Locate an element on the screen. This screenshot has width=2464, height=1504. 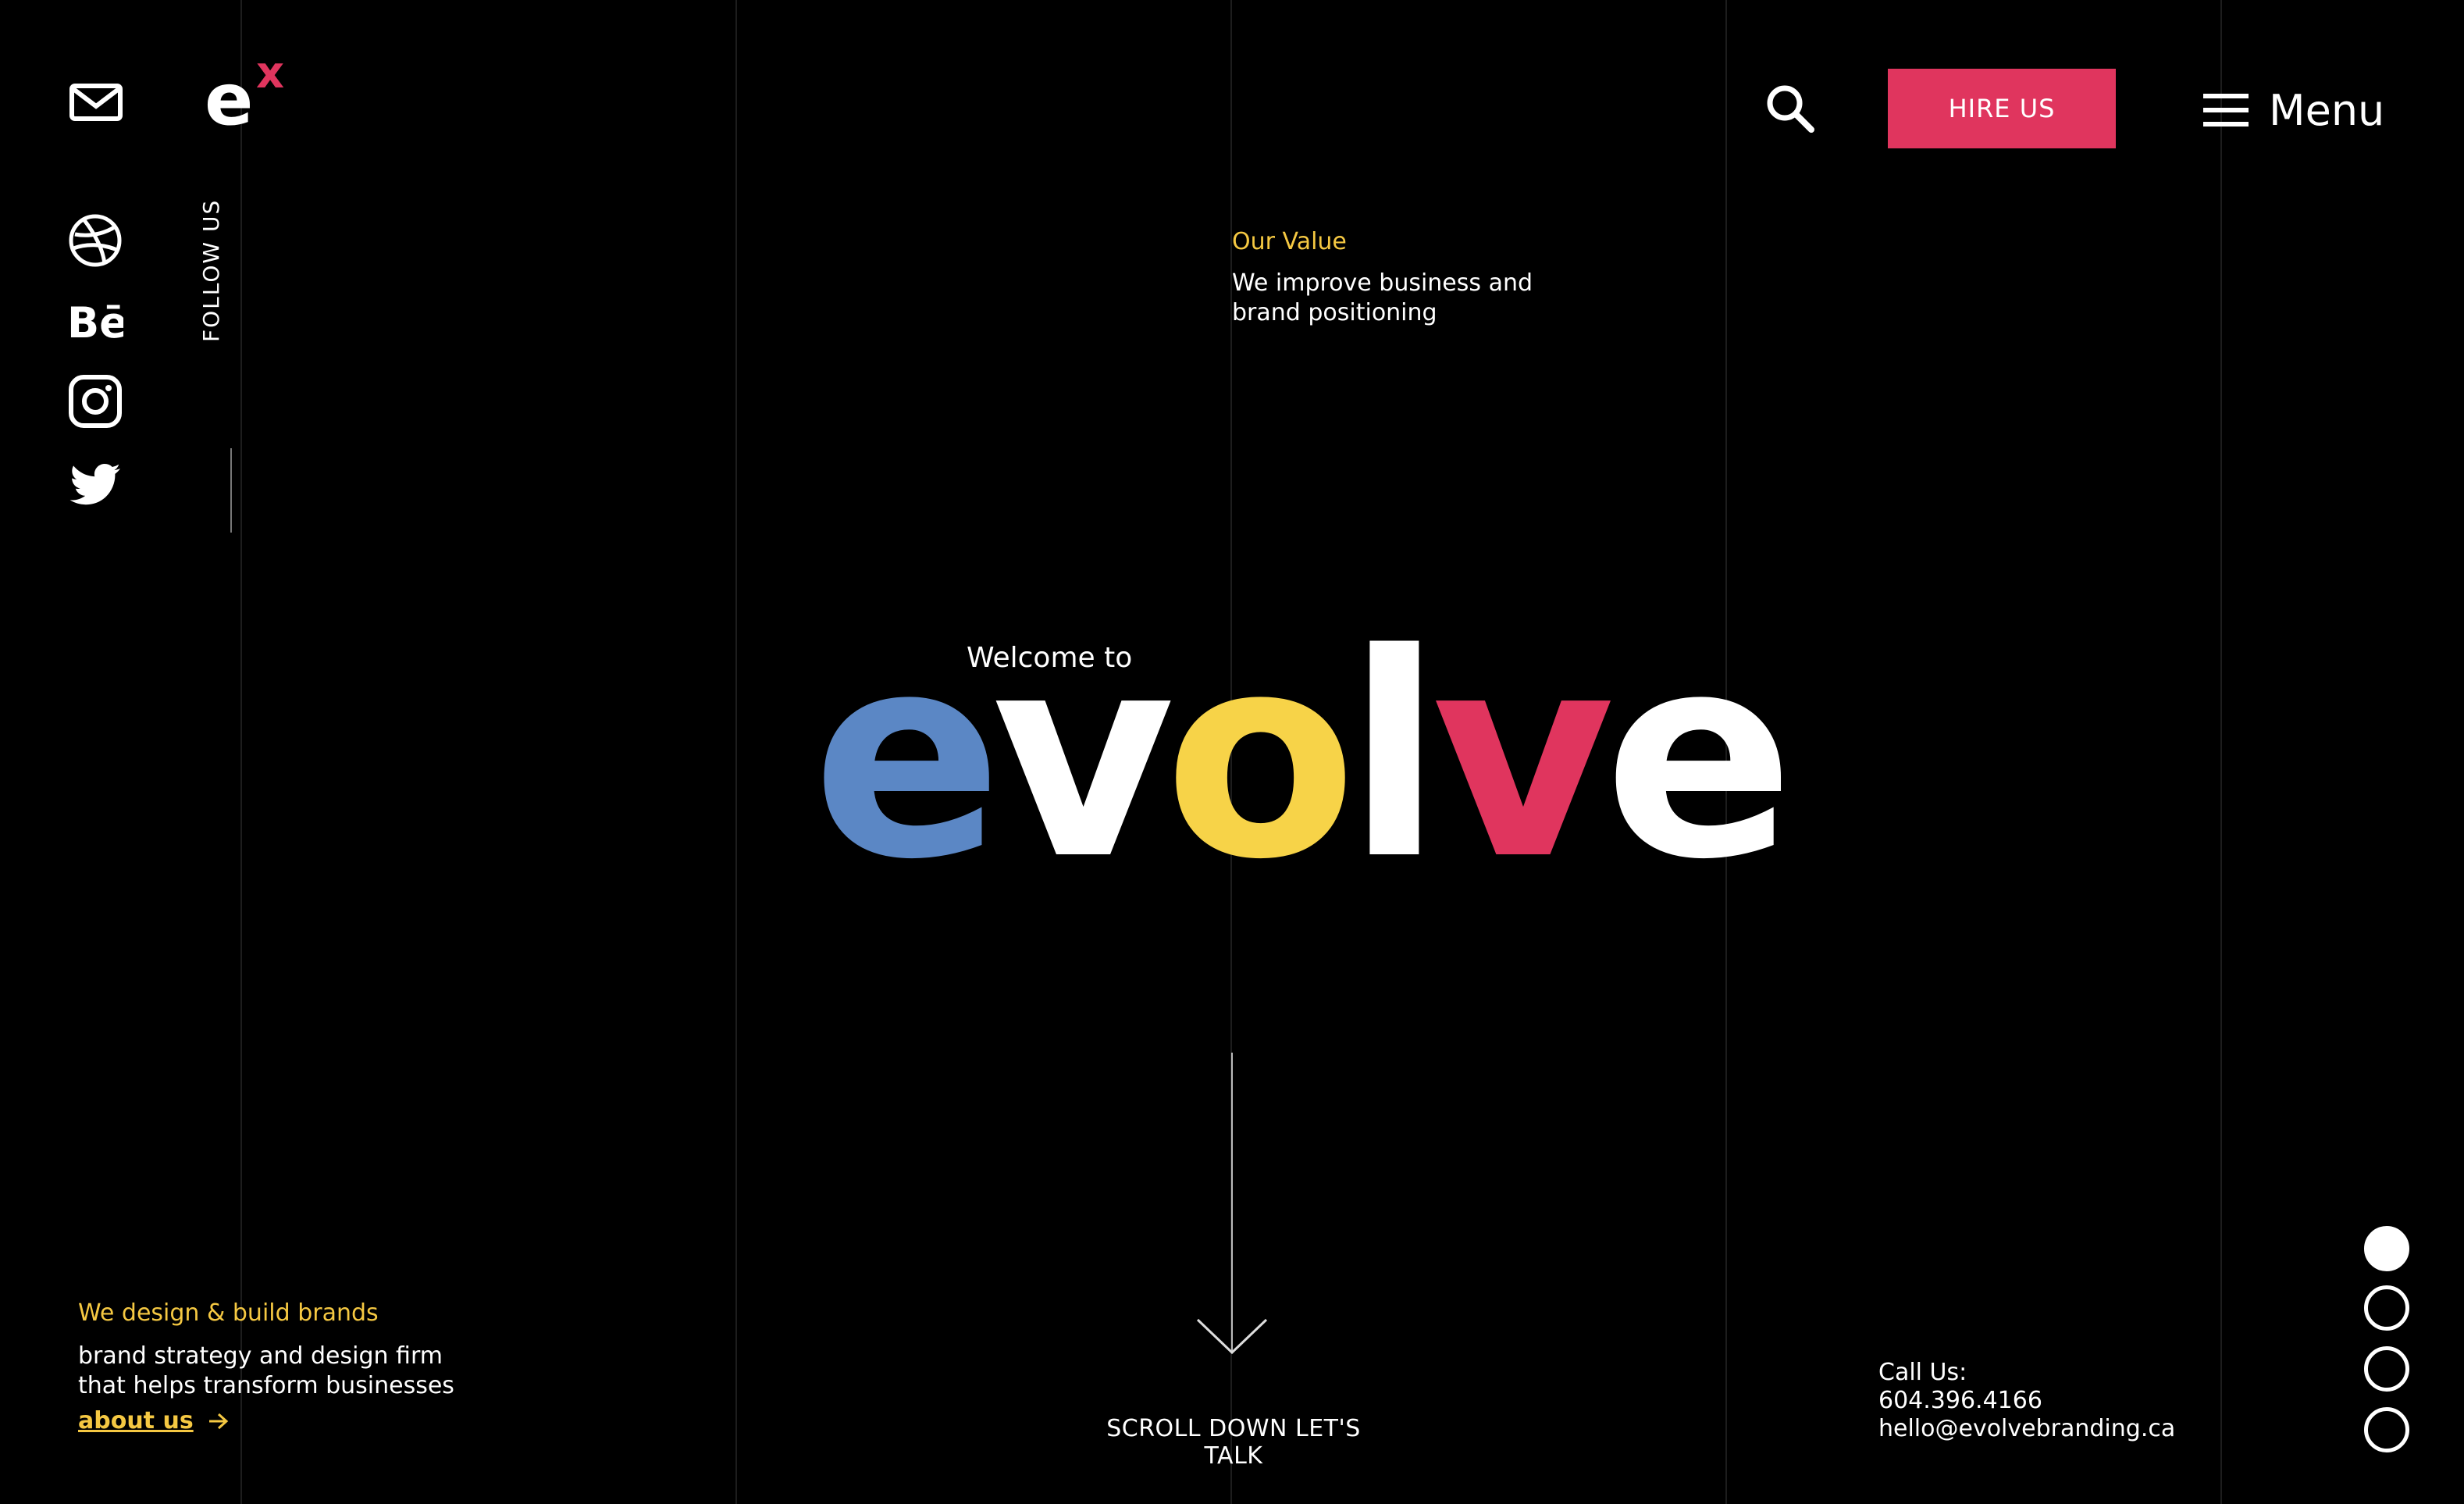
value-title: Our Value is located at coordinates (1290, 242).